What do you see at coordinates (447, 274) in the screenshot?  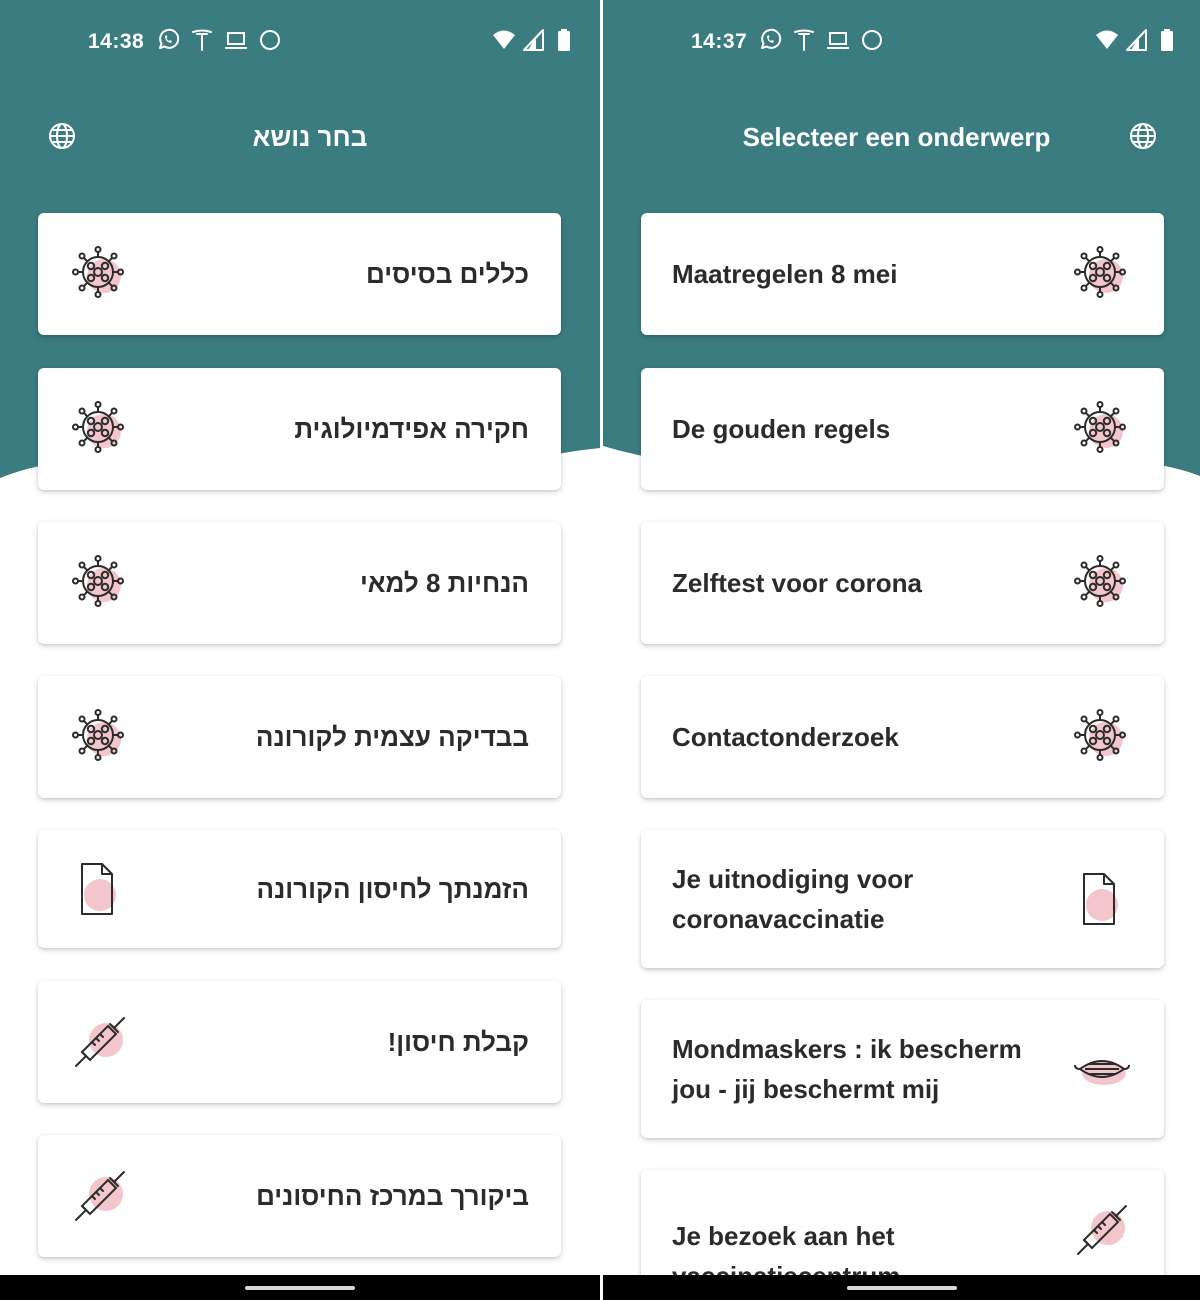 I see `topic-label: כללים בסיסים` at bounding box center [447, 274].